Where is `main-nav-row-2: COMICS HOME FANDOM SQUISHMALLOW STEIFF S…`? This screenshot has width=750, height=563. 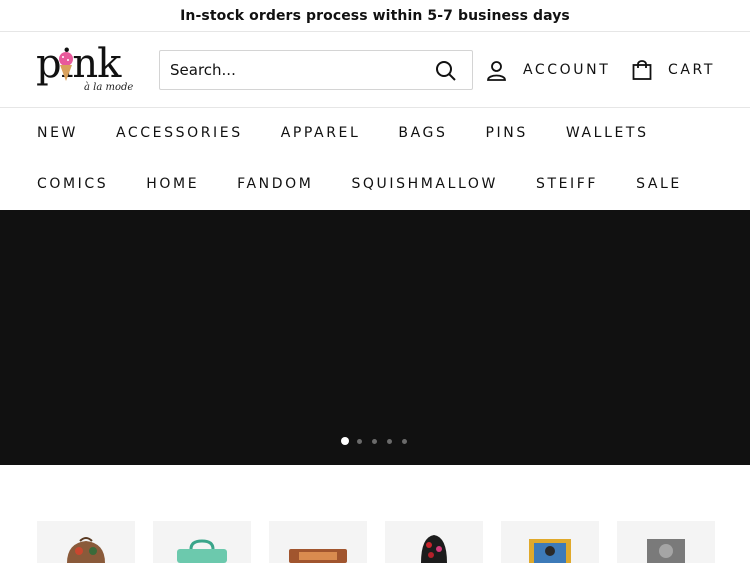 main-nav-row-2: COMICS HOME FANDOM SQUISHMALLOW STEIFF S… is located at coordinates (375, 184).